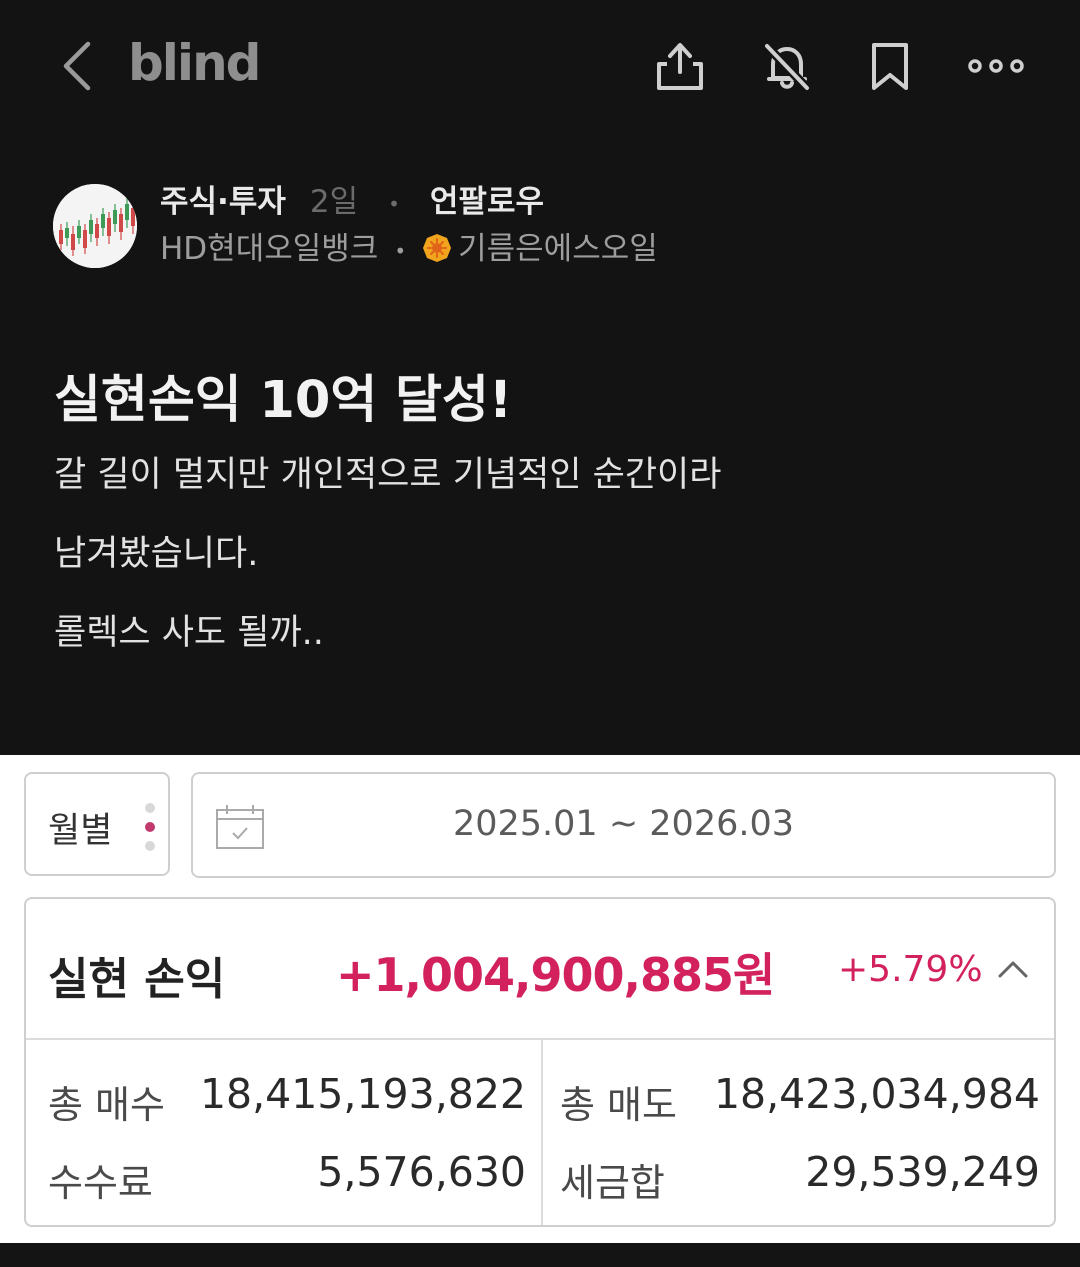 Image resolution: width=1080 pixels, height=1267 pixels. Describe the element at coordinates (890, 66) in the screenshot. I see `bookmark-icon` at that location.